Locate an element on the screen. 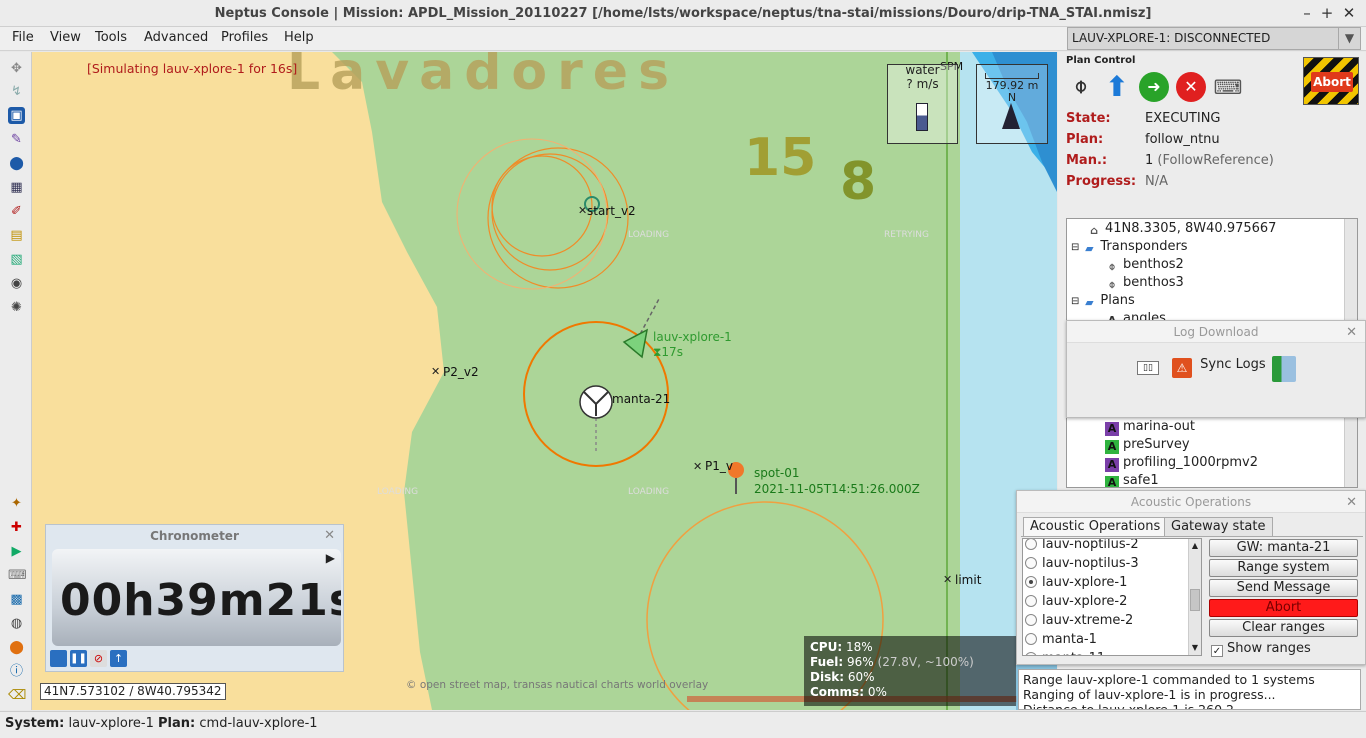 The width and height of the screenshot is (1366, 738). minimize-button: – is located at coordinates (1307, 13).